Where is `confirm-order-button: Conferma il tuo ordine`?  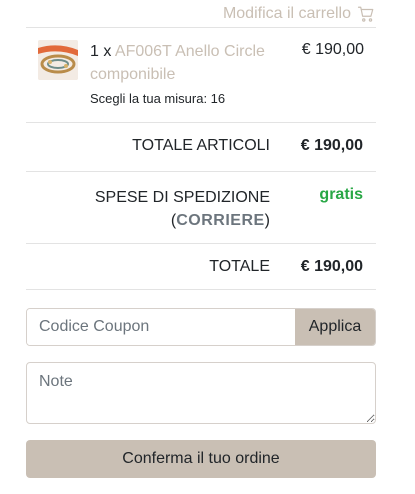
confirm-order-button: Conferma il tuo ordine is located at coordinates (201, 459).